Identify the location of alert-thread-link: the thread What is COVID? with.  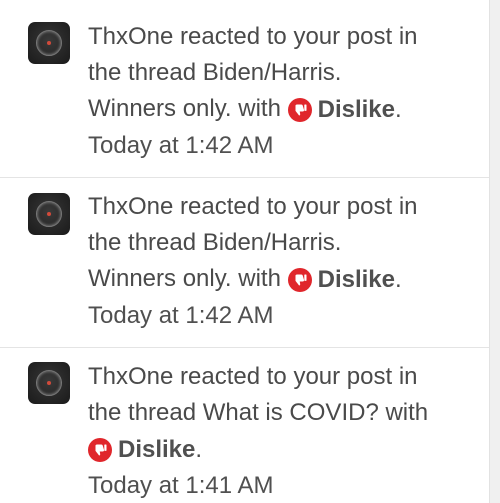
(285, 413).